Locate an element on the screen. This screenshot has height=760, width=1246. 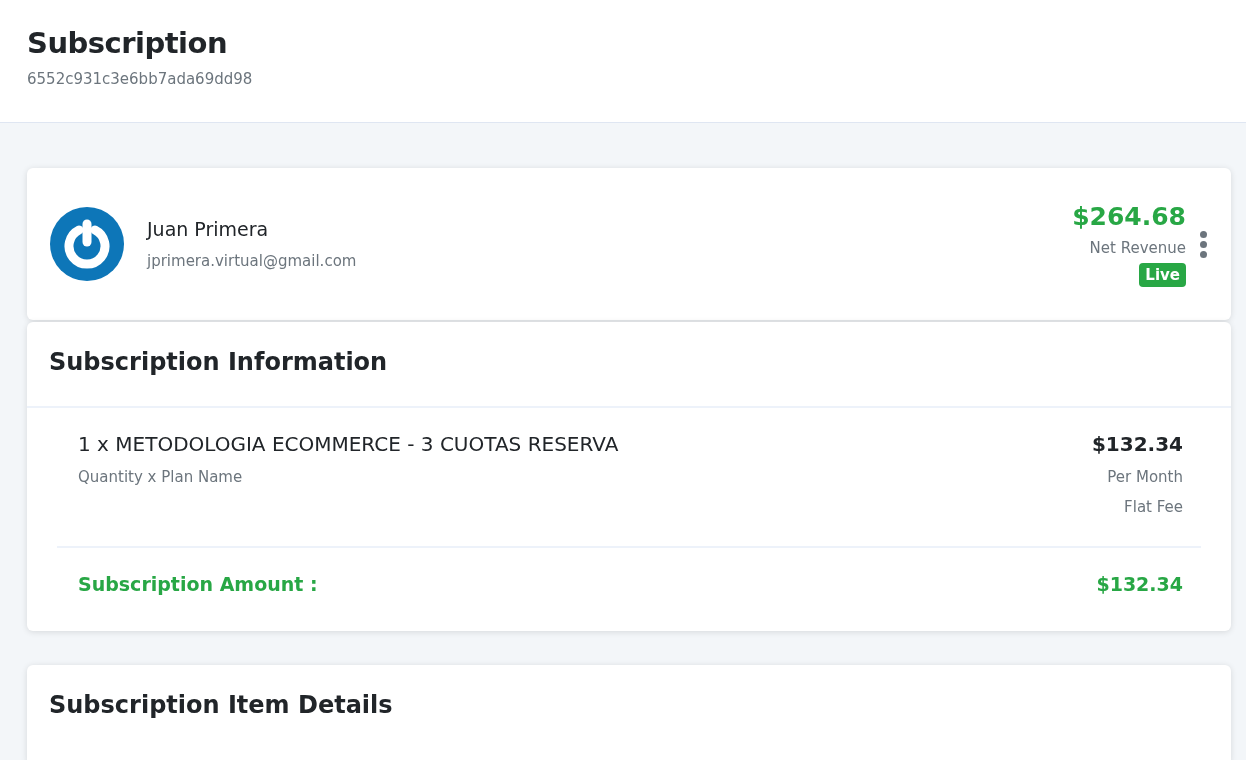
net-revenue-label: Net Revenue is located at coordinates (1137, 247).